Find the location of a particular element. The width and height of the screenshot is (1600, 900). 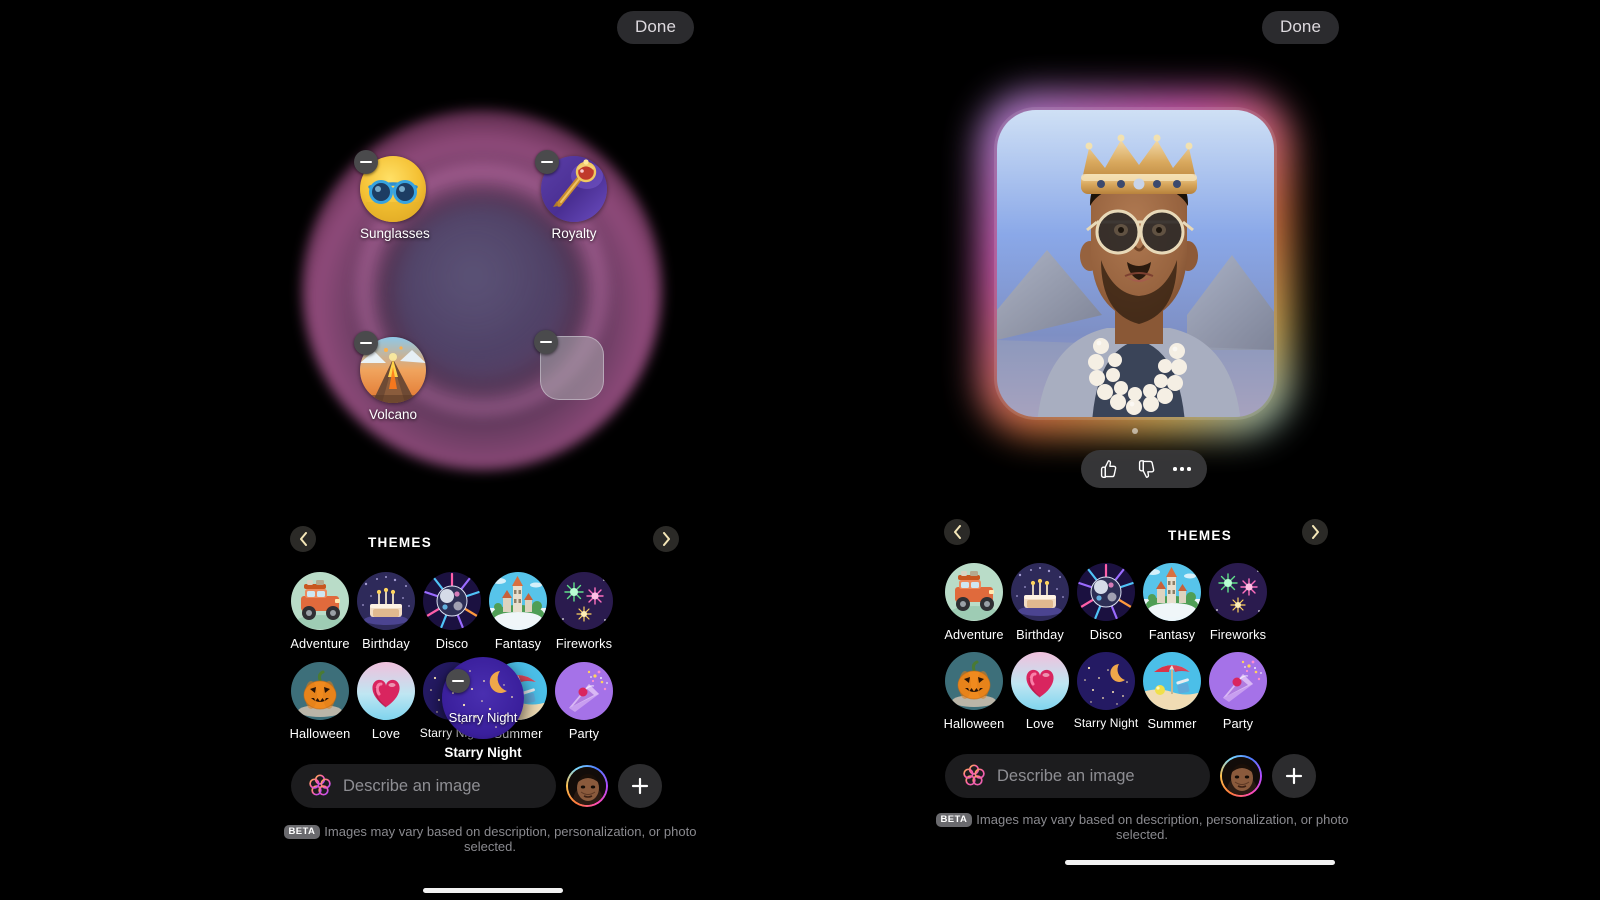

thumbs-up-button is located at coordinates (1108, 469).